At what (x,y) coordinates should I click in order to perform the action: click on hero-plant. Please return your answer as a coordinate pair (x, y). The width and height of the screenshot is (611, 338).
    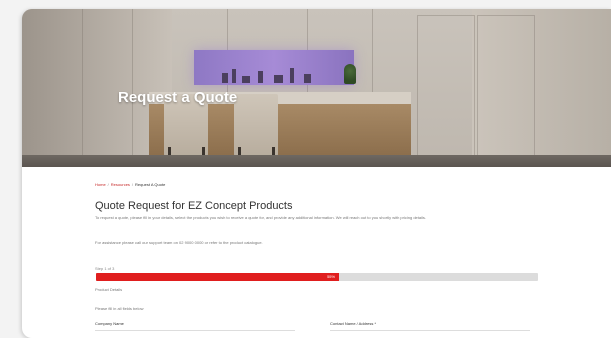
    Looking at the image, I should click on (350, 74).